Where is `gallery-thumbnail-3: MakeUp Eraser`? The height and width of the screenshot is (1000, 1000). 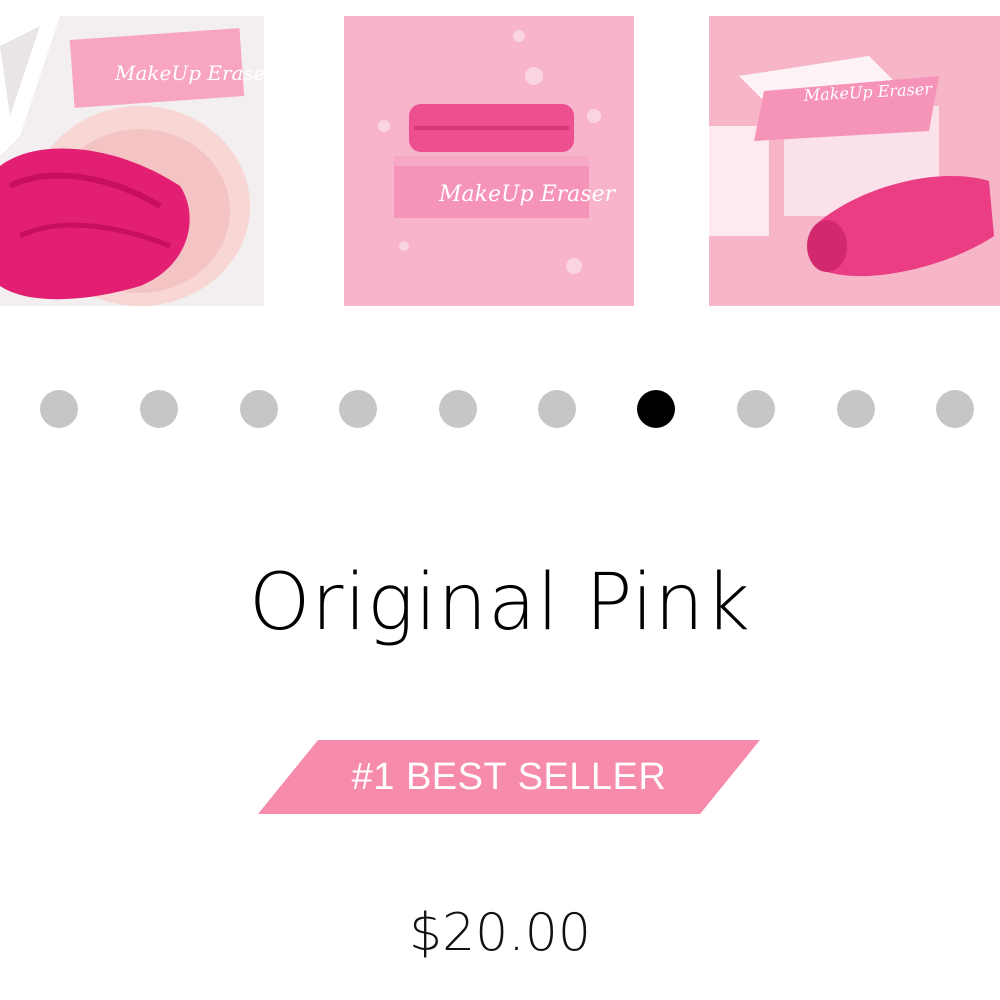 gallery-thumbnail-3: MakeUp Eraser is located at coordinates (854, 161).